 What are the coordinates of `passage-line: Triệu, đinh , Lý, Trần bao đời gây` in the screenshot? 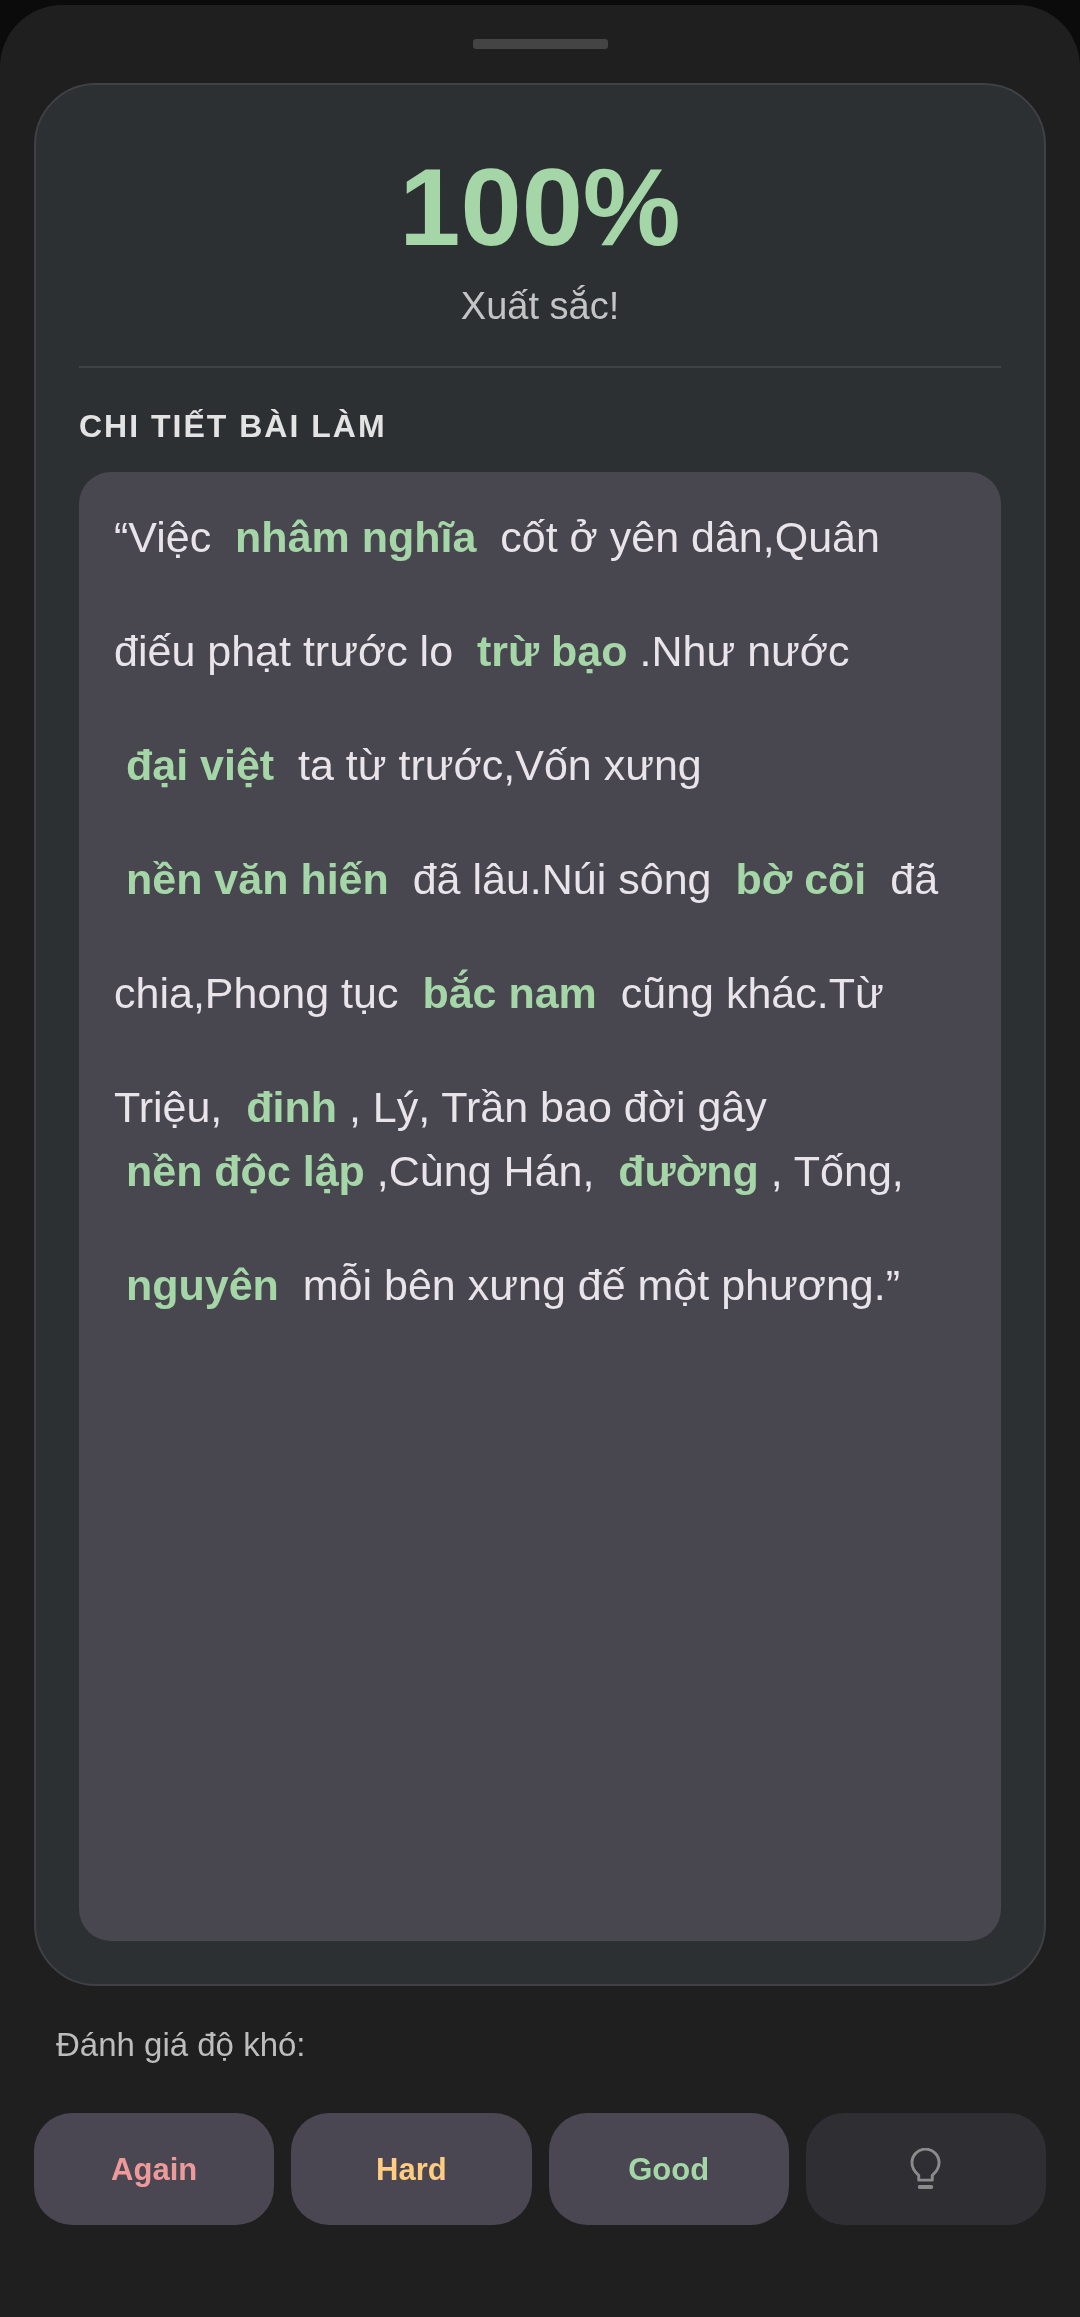 It's located at (441, 1107).